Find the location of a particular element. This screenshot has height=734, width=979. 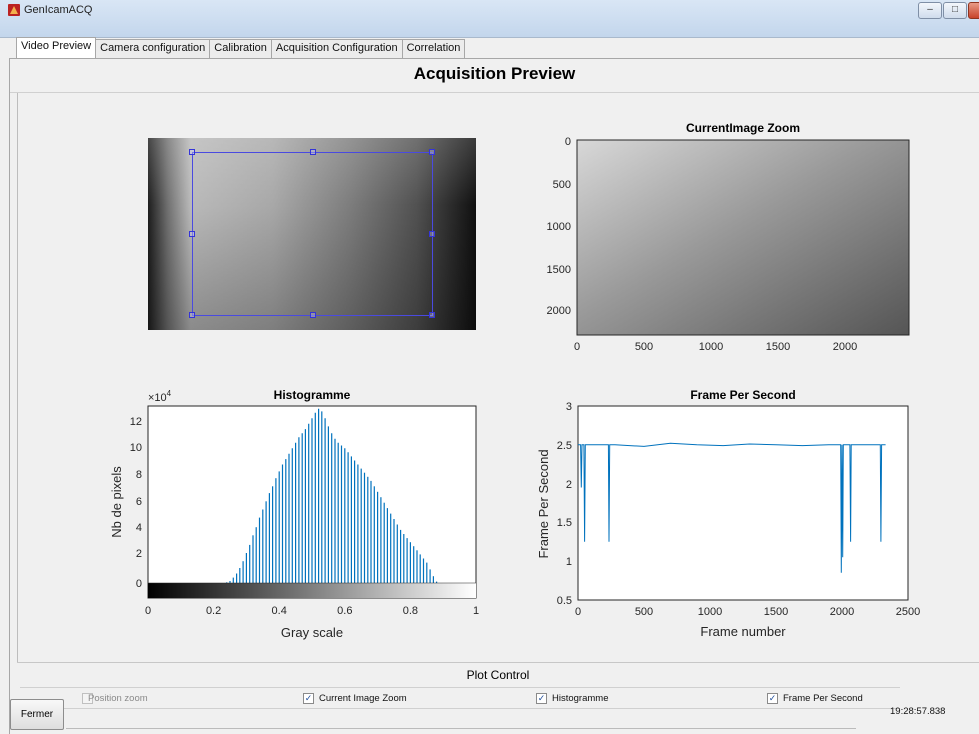

plot-control-title: Plot Control is located at coordinates (498, 674).